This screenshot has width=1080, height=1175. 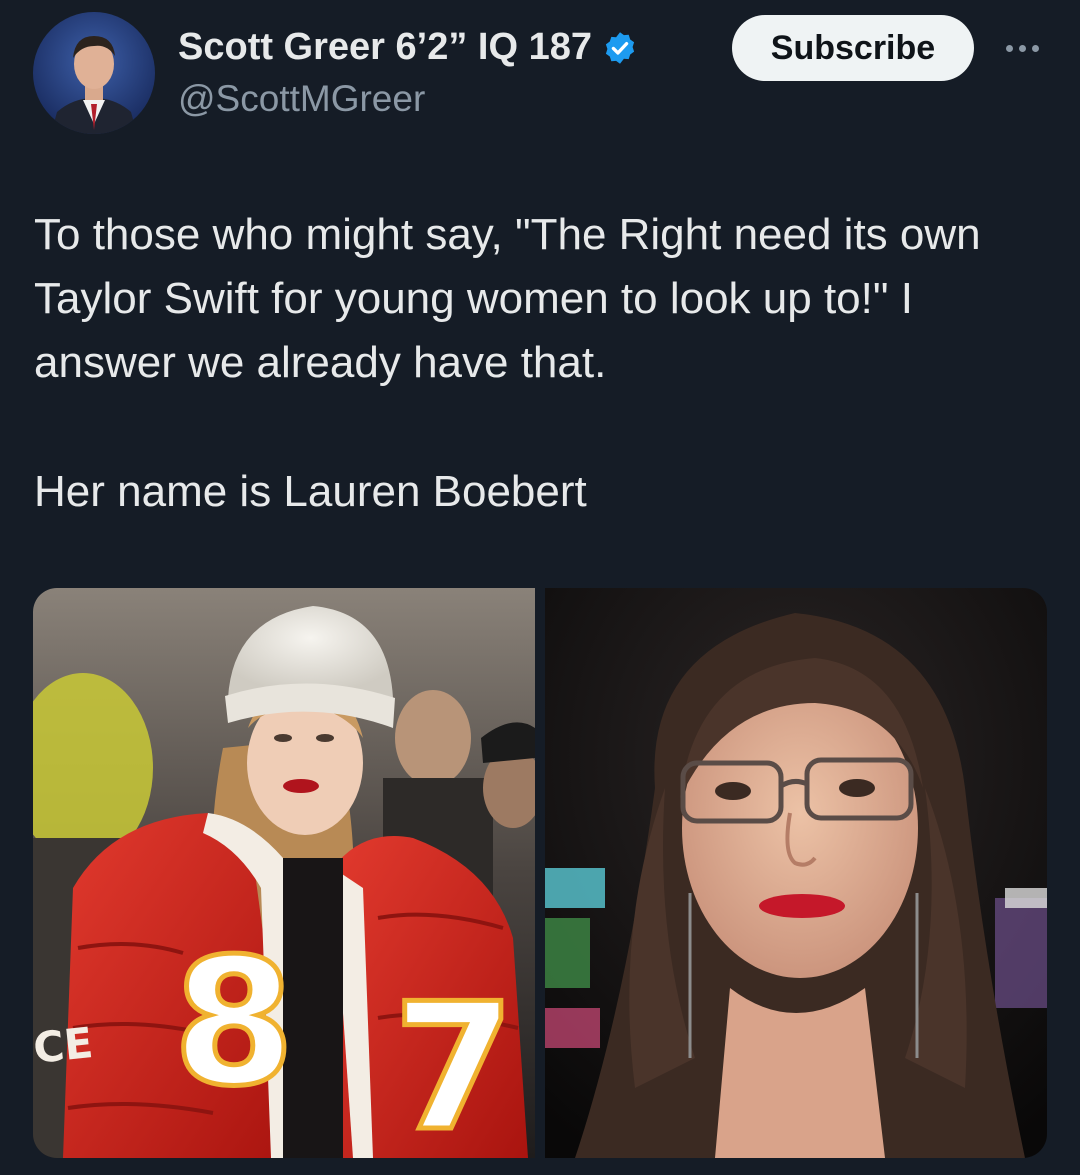 I want to click on jacket-number-left: 8, so click(x=234, y=1023).